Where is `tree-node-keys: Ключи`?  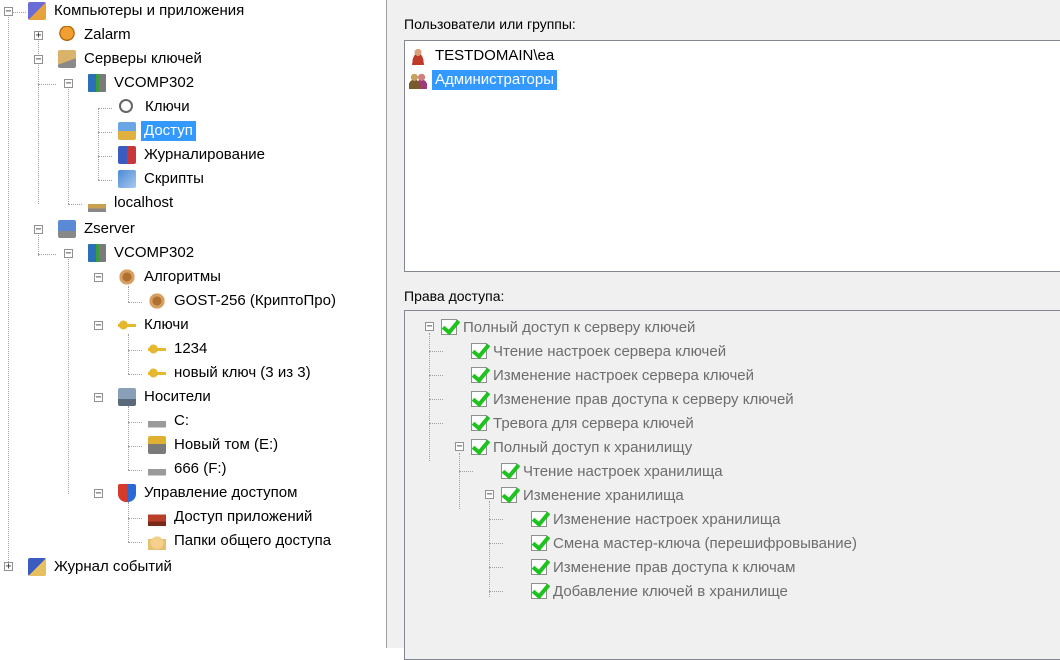 tree-node-keys: Ключи is located at coordinates (155, 107).